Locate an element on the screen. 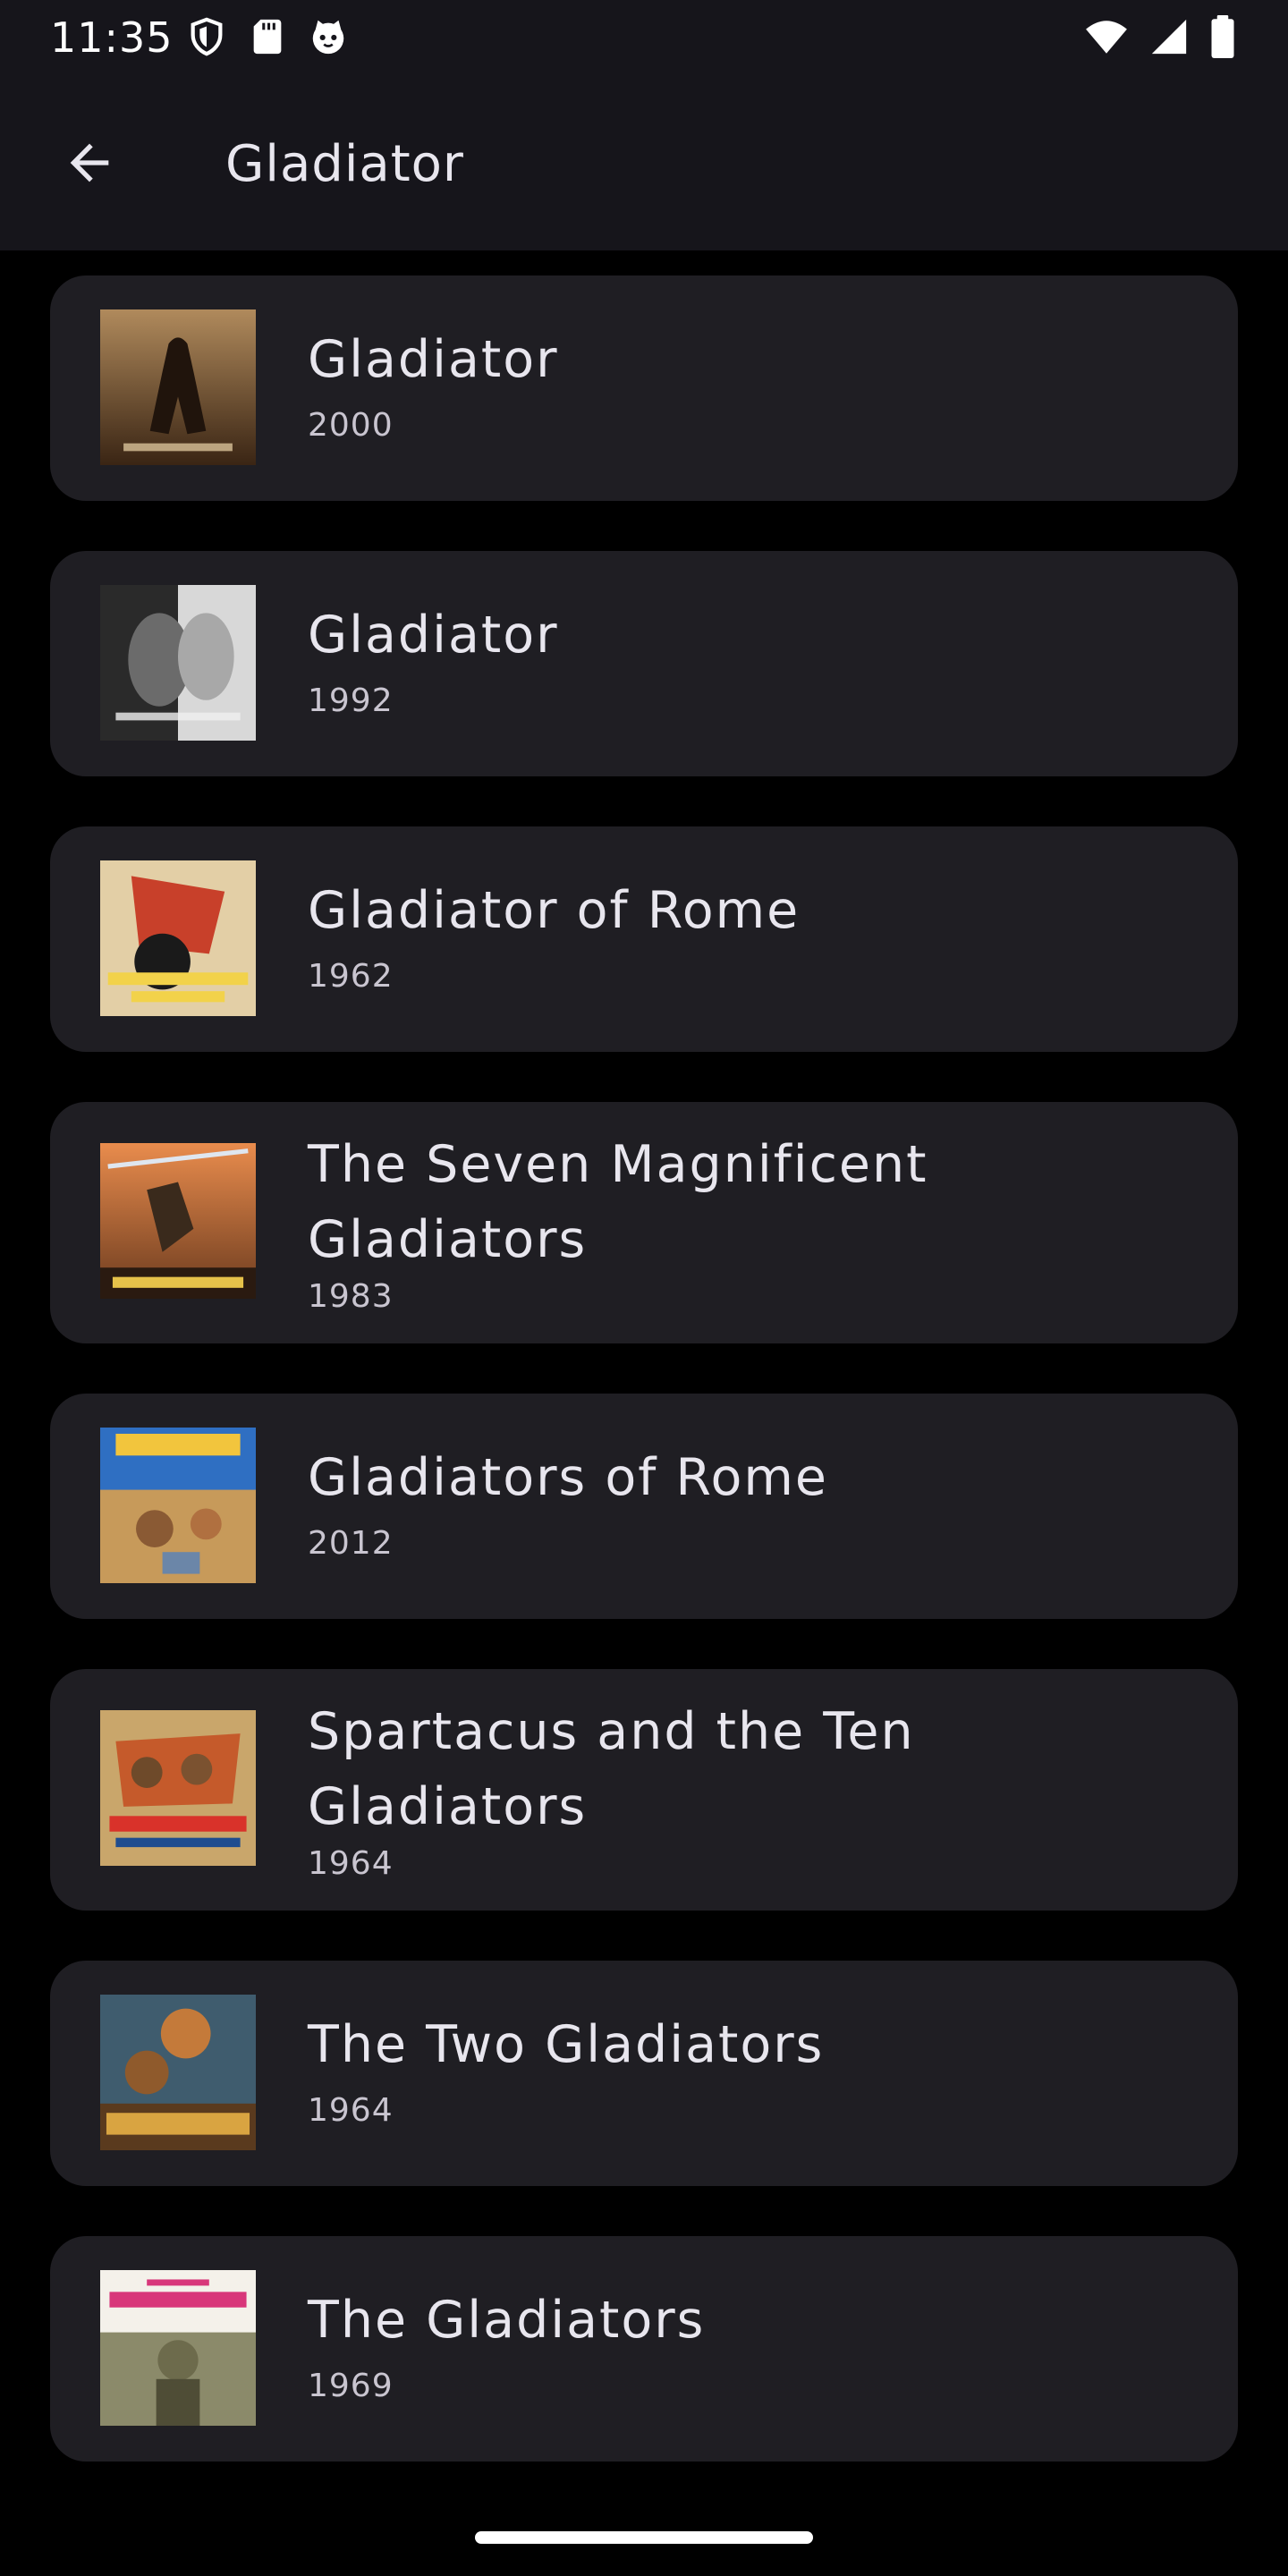 This screenshot has height=2576, width=1288. movie-card: Spartacus and the Ten Gladiators 1964 is located at coordinates (644, 1790).